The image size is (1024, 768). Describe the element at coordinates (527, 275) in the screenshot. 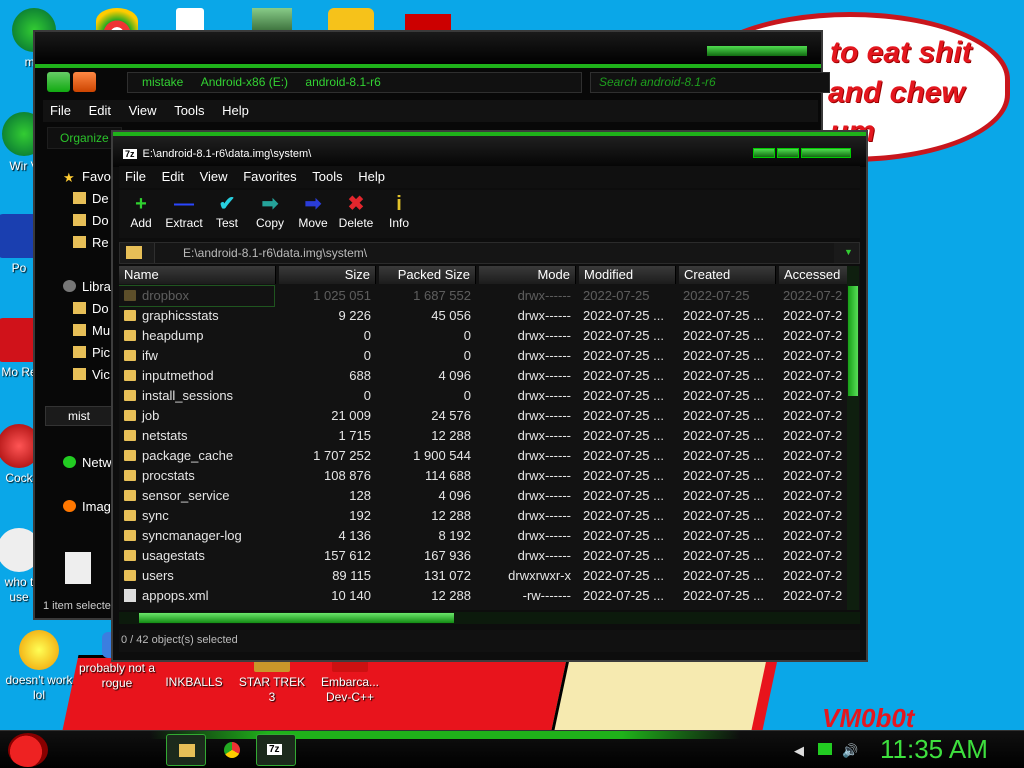

I see `column-mode: Mode` at that location.